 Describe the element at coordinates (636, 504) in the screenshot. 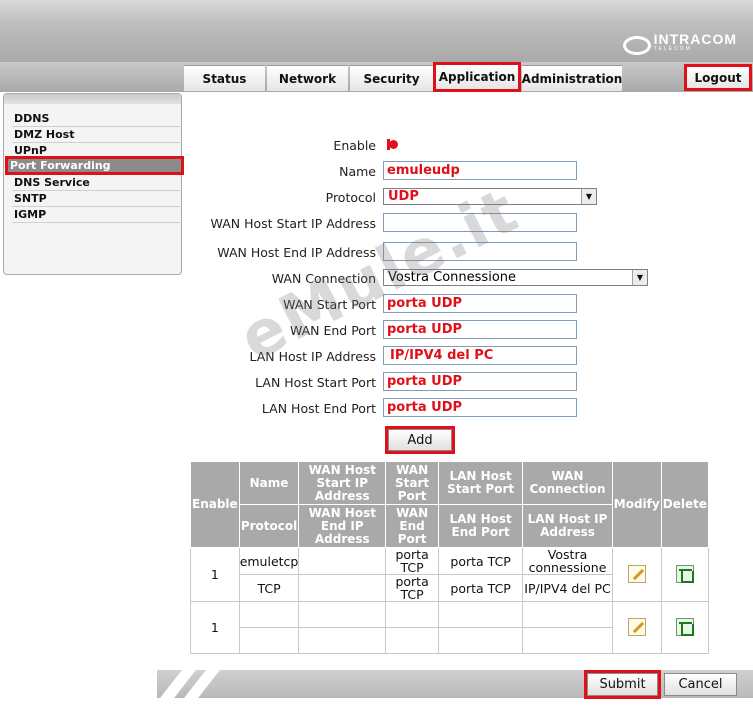

I see `col-modify: Modify` at that location.